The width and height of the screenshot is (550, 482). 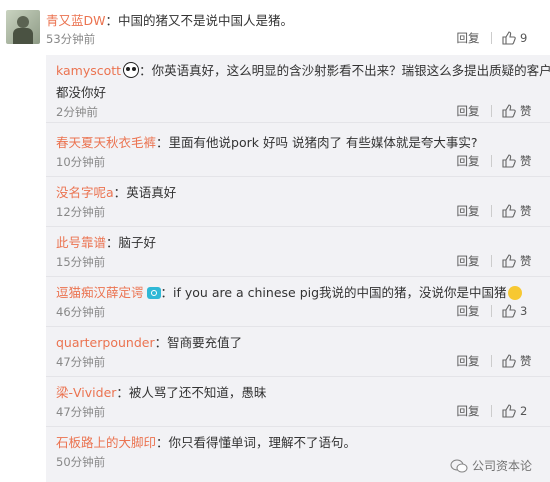 I want to click on reply-line-continued: 都没你好, so click(x=81, y=91).